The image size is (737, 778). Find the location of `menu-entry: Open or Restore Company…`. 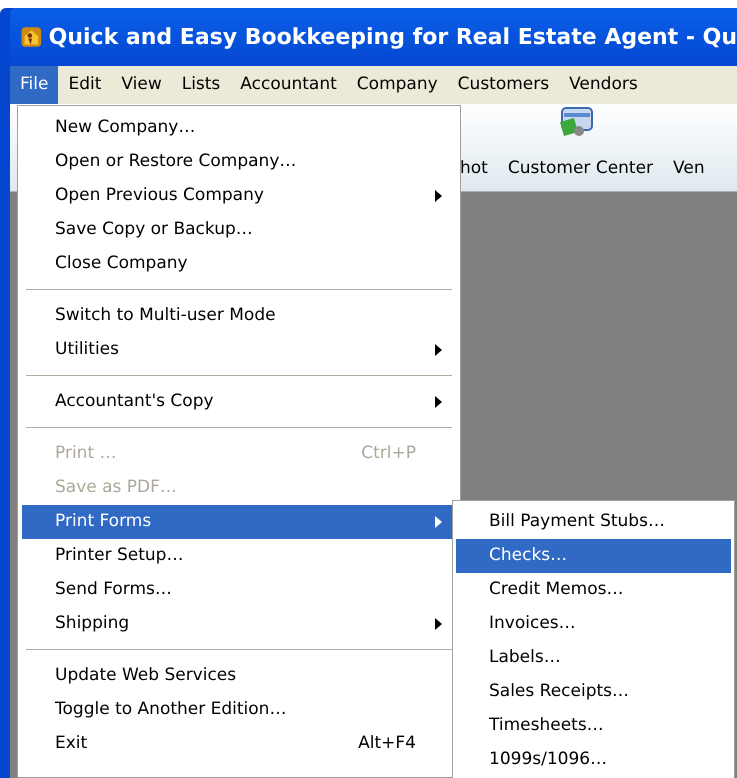

menu-entry: Open or Restore Company… is located at coordinates (239, 162).